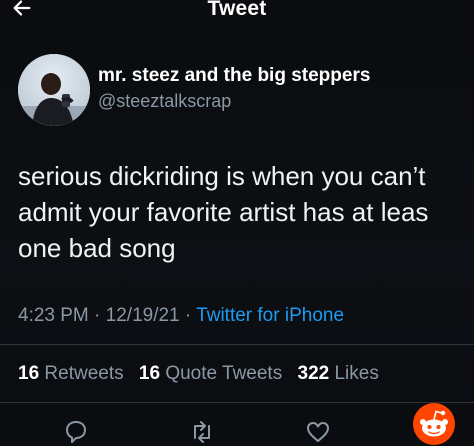 The height and width of the screenshot is (446, 474). What do you see at coordinates (223, 212) in the screenshot?
I see `tweet-text-line: admit your favorite artist has at leas` at bounding box center [223, 212].